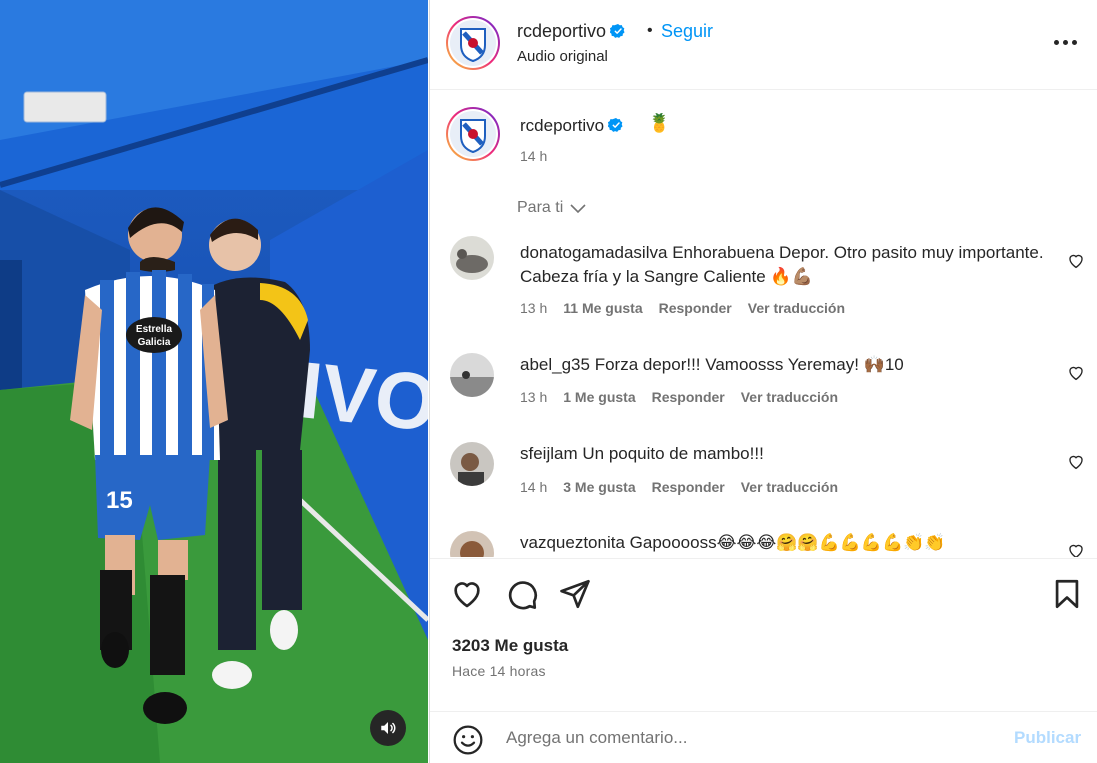 This screenshot has height=763, width=1097. I want to click on follow-button: Seguir, so click(687, 31).